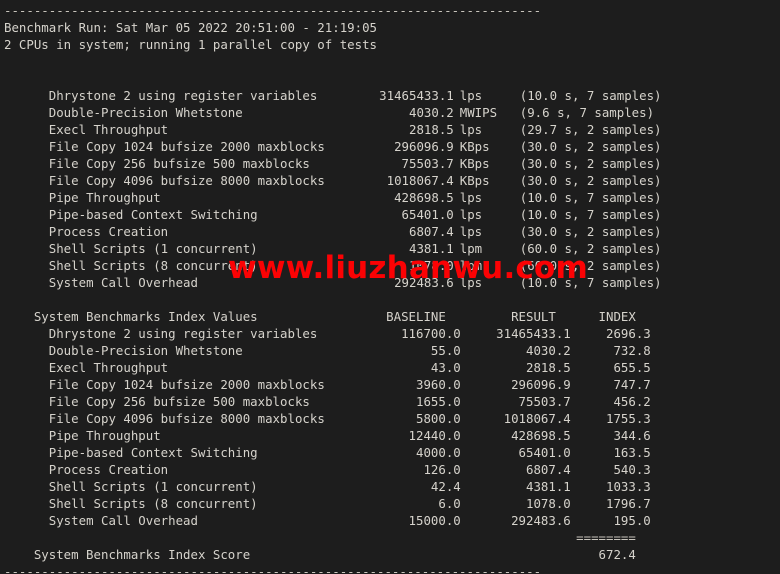 The height and width of the screenshot is (574, 780). What do you see at coordinates (445, 486) in the screenshot?
I see `index-row-baseline: 42.4` at bounding box center [445, 486].